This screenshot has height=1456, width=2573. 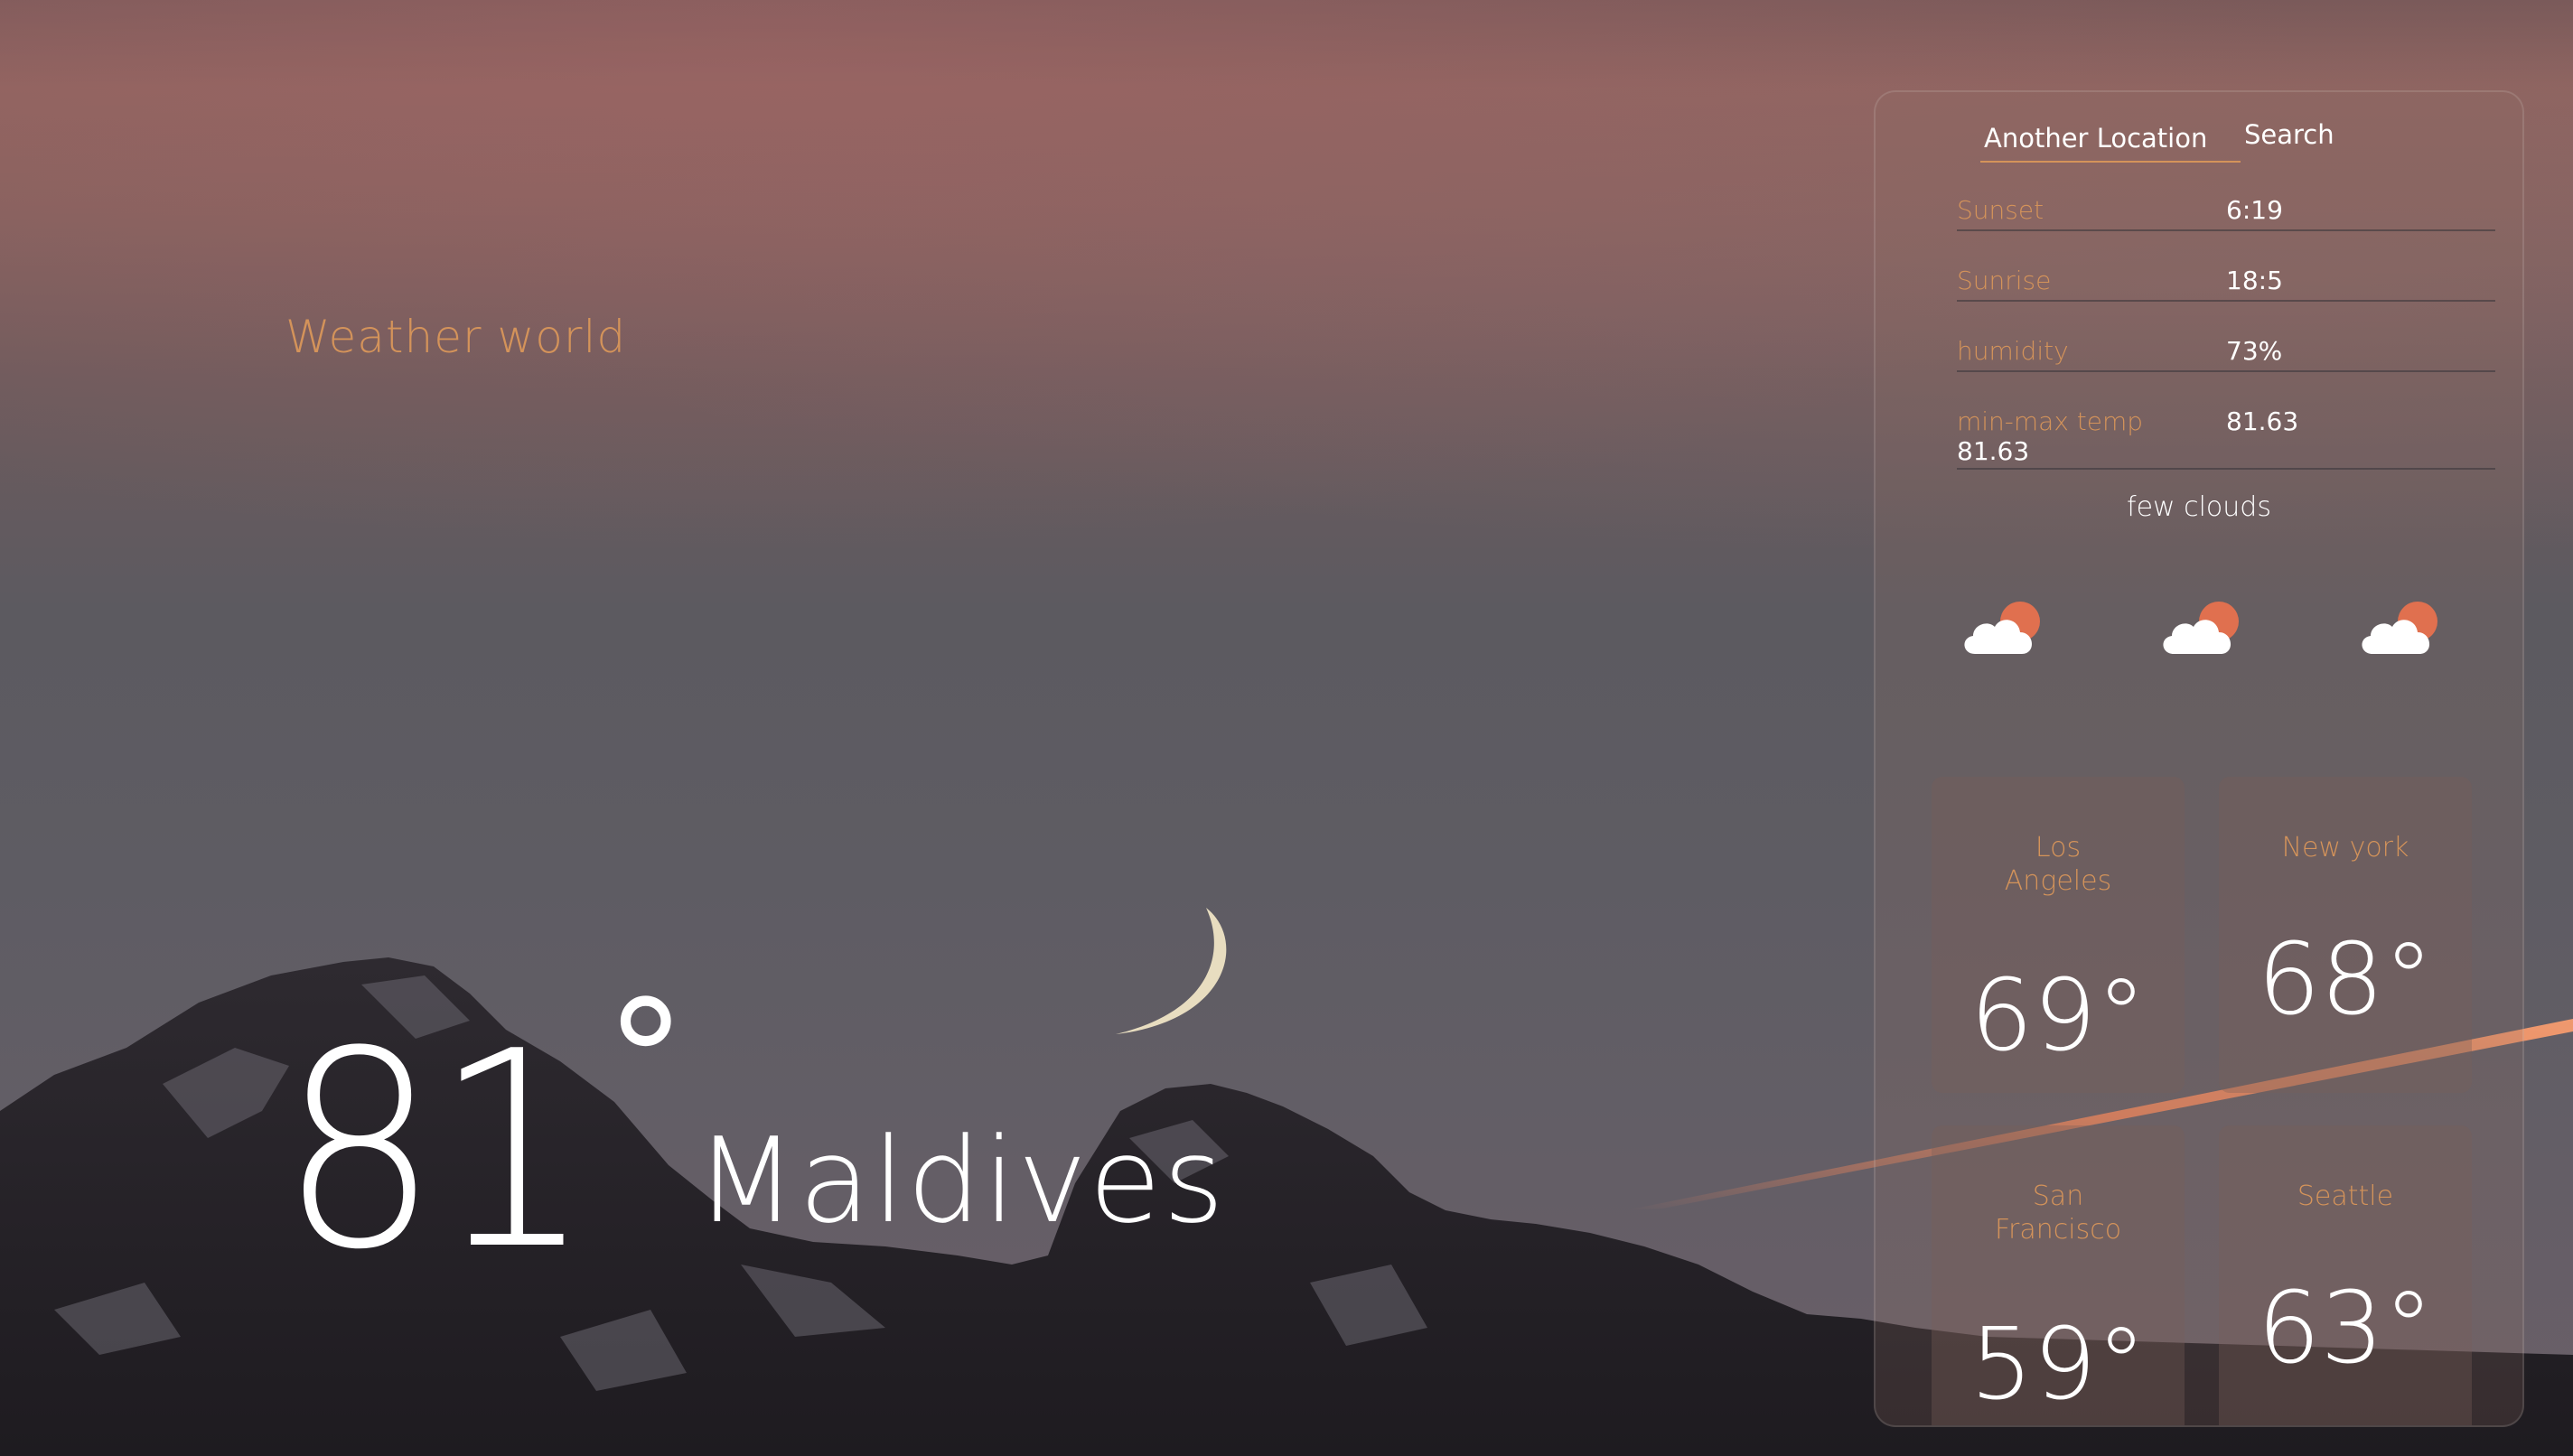 What do you see at coordinates (1994, 451) in the screenshot?
I see `detail-value-secondary: 81.63` at bounding box center [1994, 451].